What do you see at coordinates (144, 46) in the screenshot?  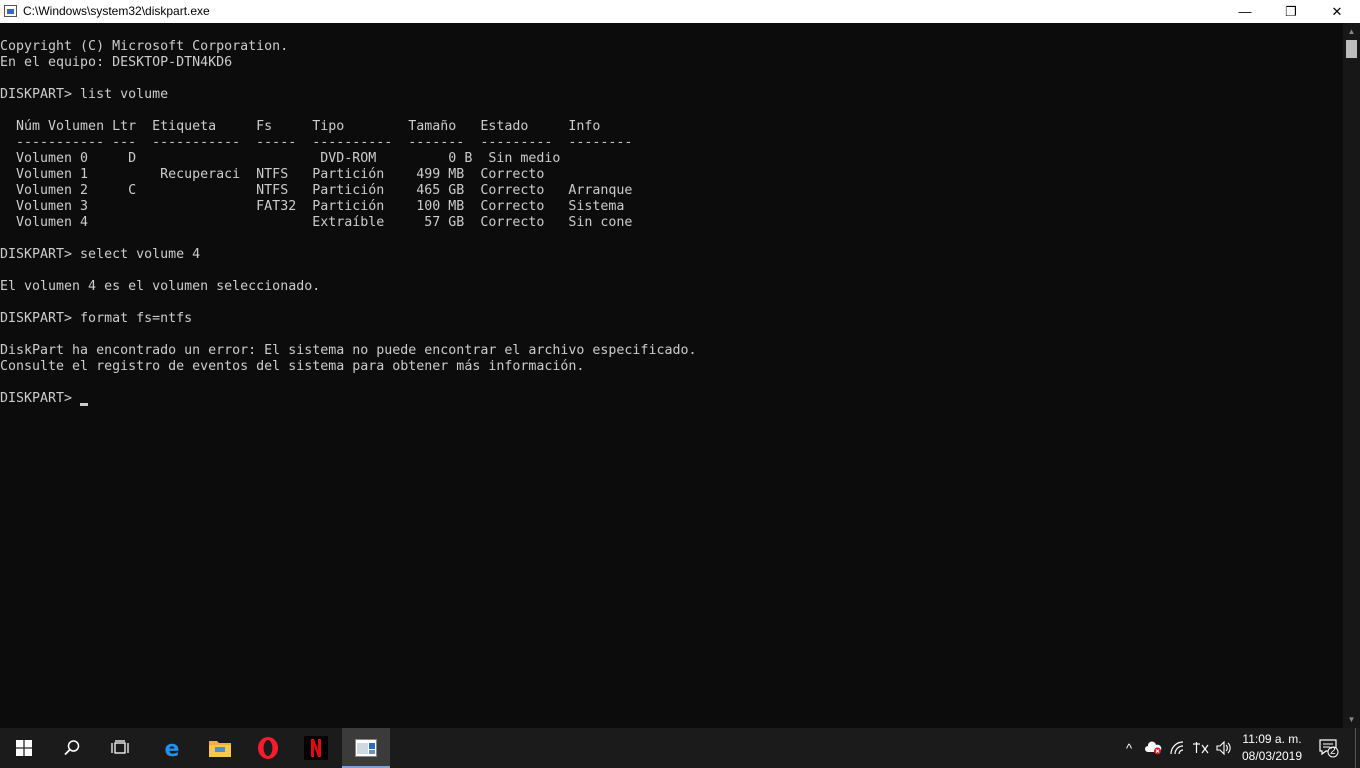 I see `console-line: Copyright (C) Microsoft Corporation.` at bounding box center [144, 46].